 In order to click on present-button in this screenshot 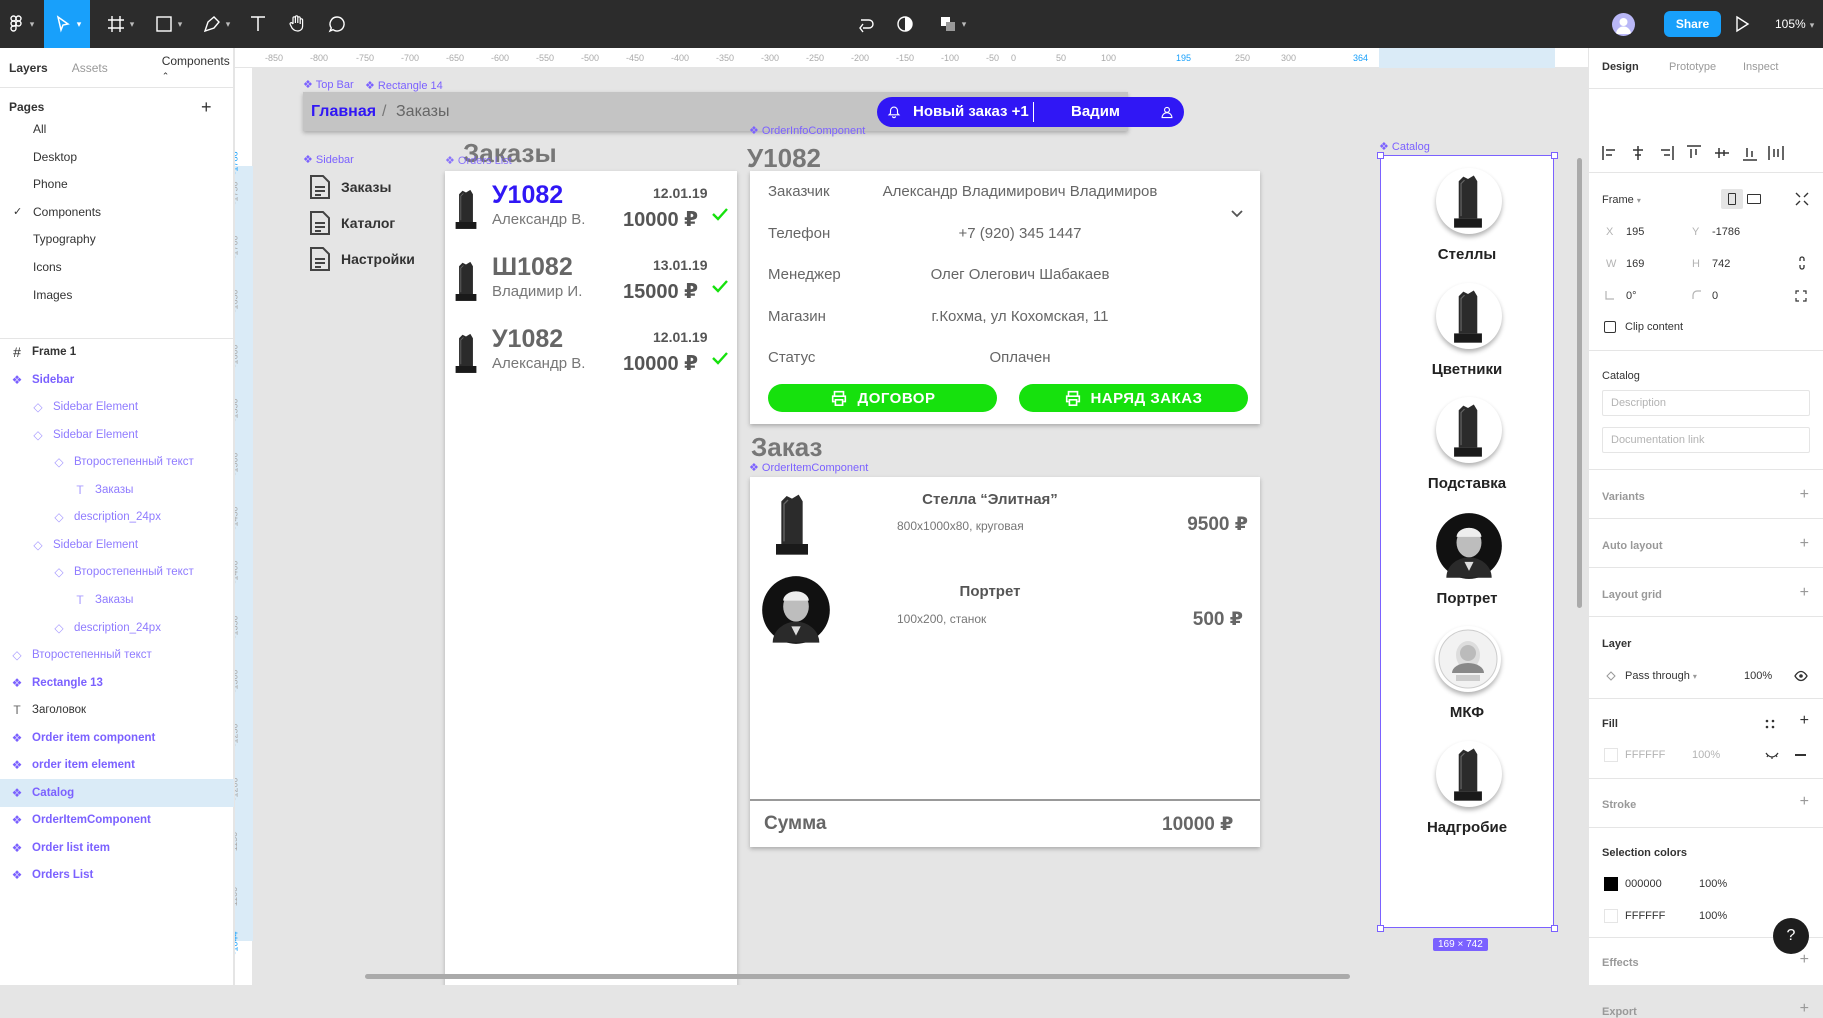, I will do `click(1742, 24)`.